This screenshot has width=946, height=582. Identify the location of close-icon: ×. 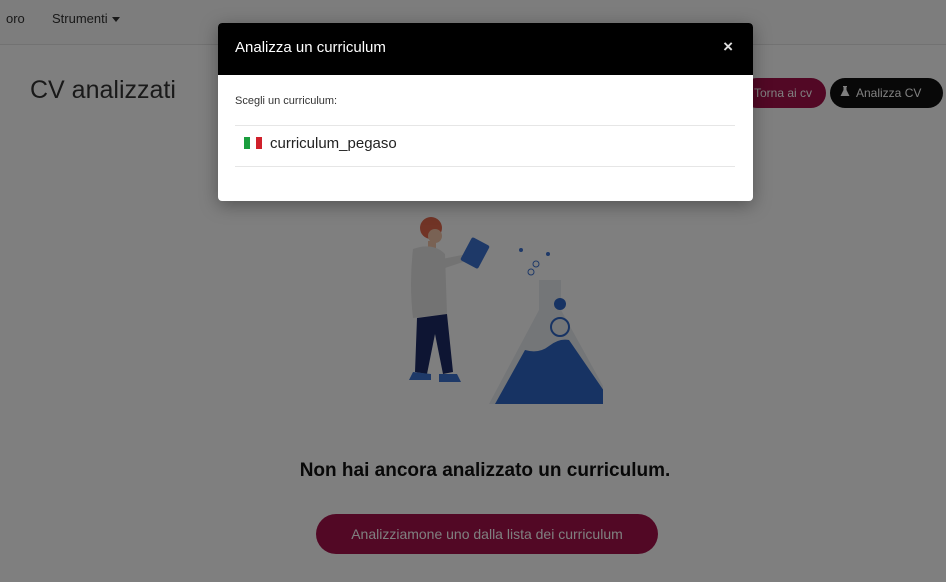
(728, 47).